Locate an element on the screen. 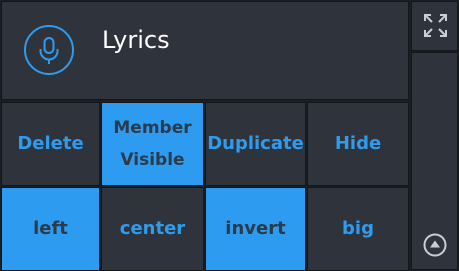  delete-button: Delete is located at coordinates (50, 144).